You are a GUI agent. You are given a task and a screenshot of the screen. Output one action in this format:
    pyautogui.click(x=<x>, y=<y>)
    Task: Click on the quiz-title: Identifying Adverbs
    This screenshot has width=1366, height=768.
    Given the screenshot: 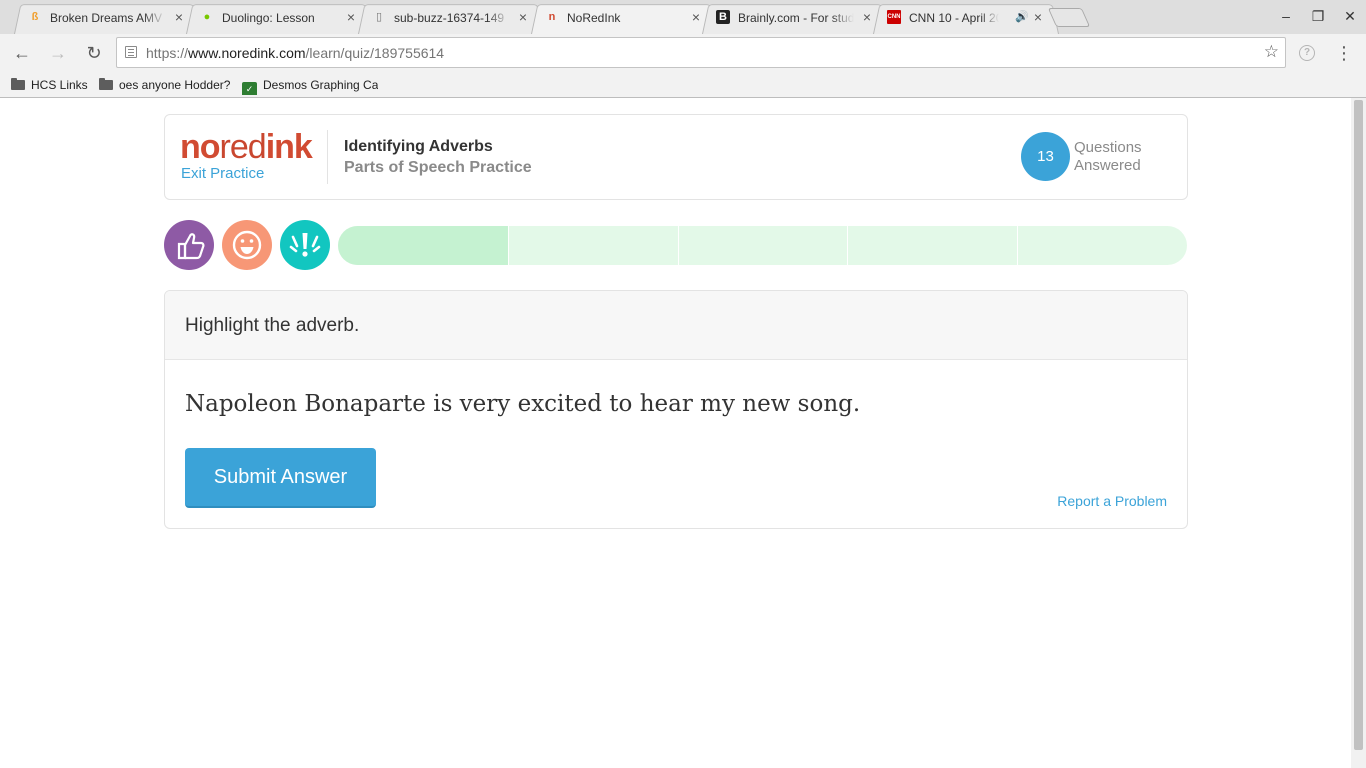 What is the action you would take?
    pyautogui.click(x=418, y=146)
    